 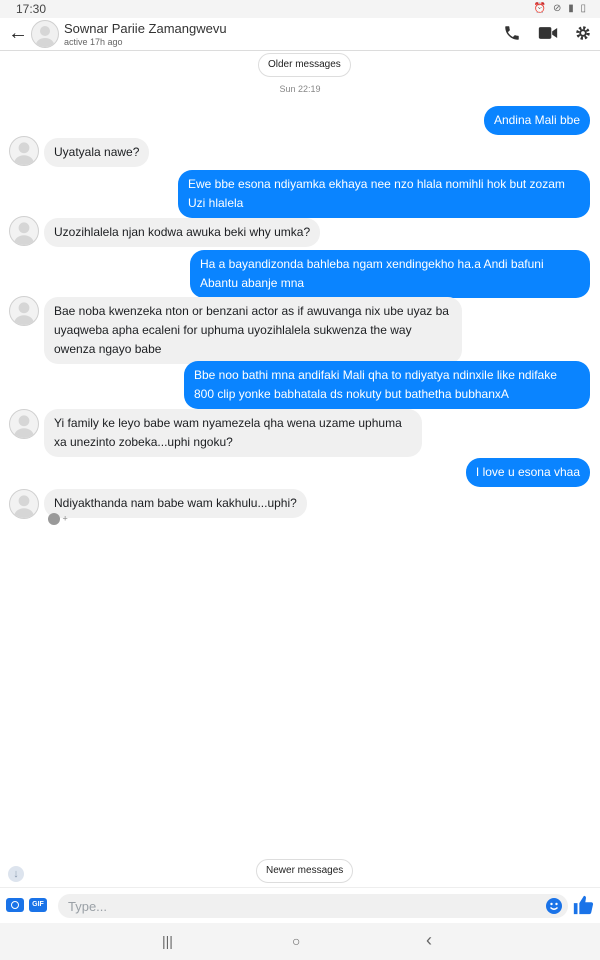 What do you see at coordinates (97, 152) in the screenshot?
I see `message-bubble-incoming: Uyatyala nawe?` at bounding box center [97, 152].